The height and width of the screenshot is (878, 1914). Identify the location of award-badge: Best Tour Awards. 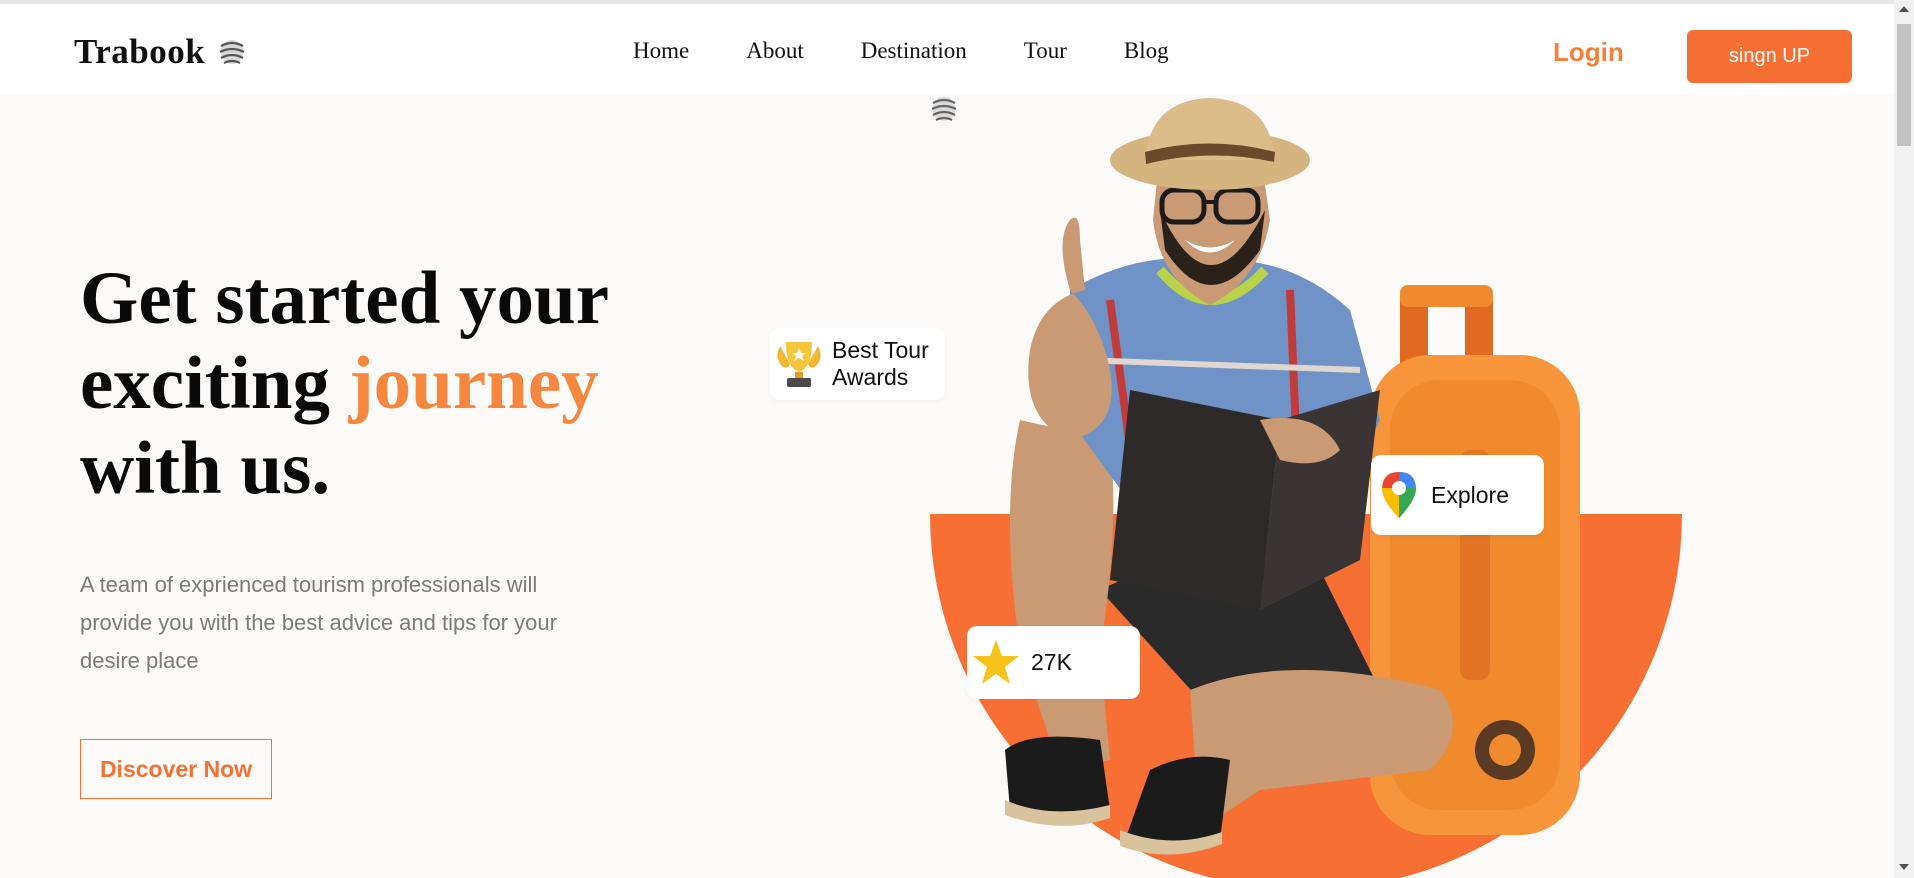
(857, 364).